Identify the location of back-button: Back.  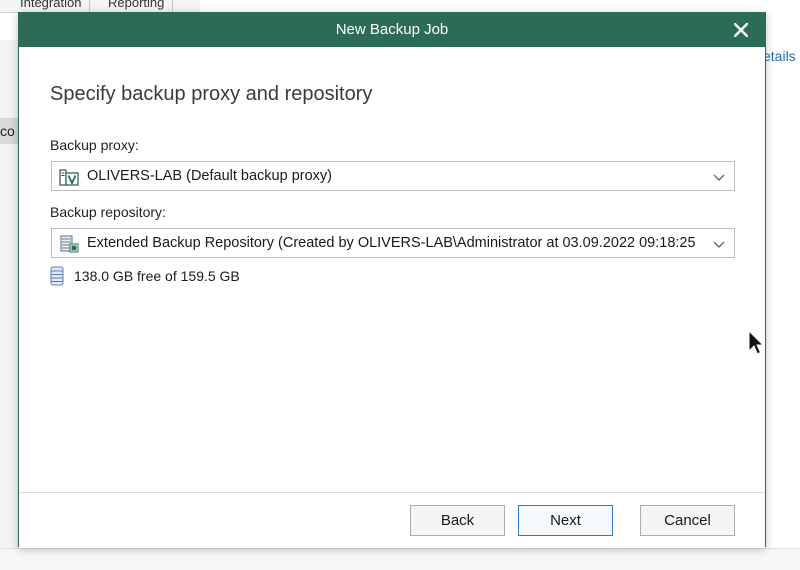
(457, 520).